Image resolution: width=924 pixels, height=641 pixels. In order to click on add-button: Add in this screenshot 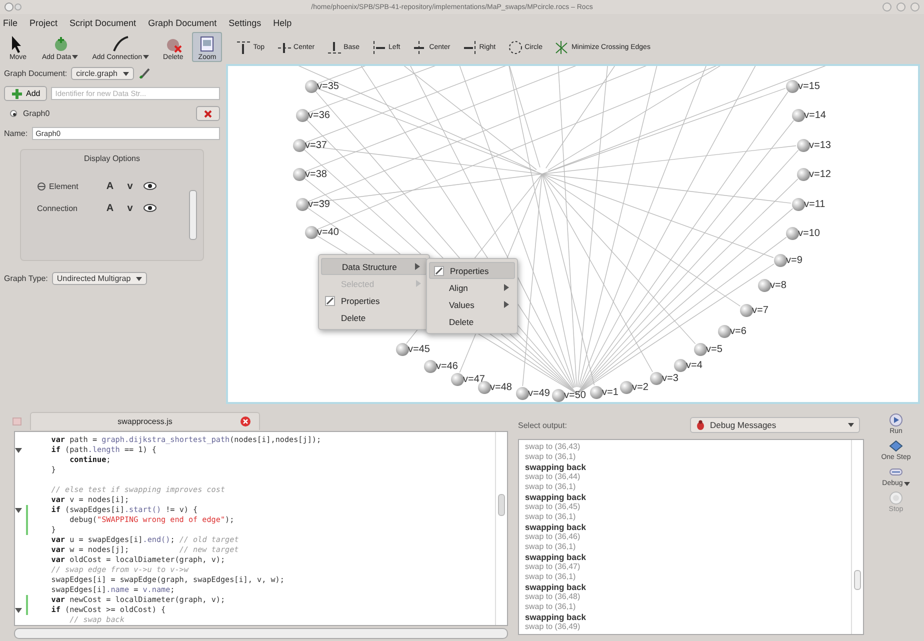, I will do `click(26, 93)`.